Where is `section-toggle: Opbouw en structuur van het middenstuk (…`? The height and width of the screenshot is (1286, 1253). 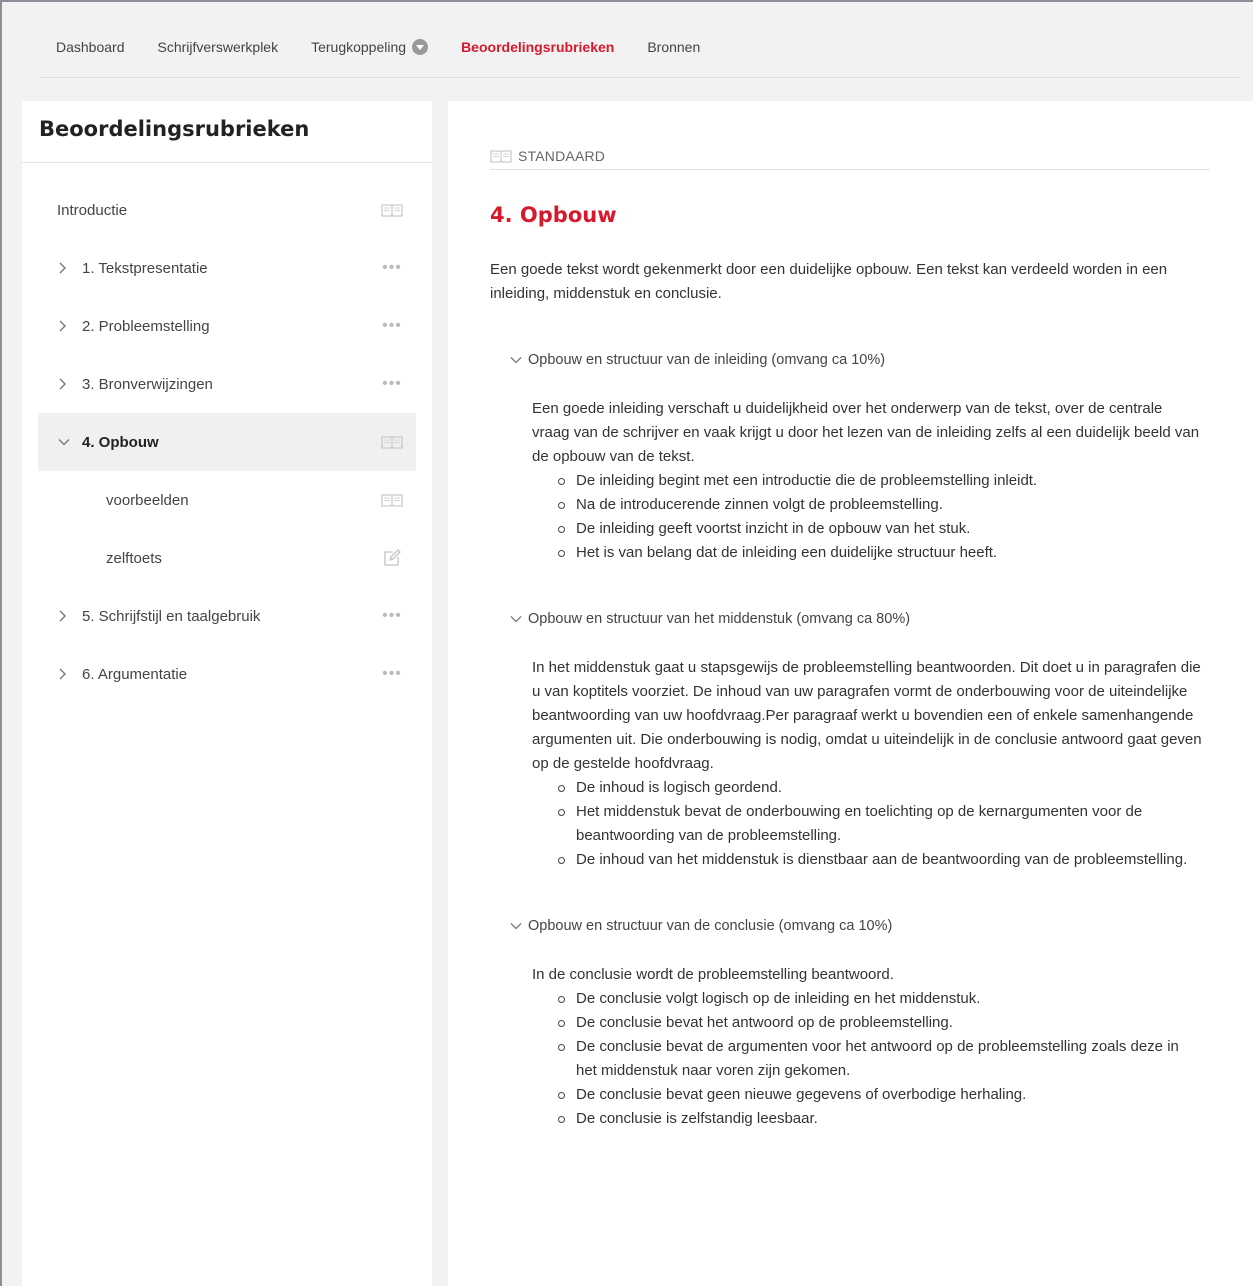
section-toggle: Opbouw en structuur van het middenstuk (… is located at coordinates (881, 619).